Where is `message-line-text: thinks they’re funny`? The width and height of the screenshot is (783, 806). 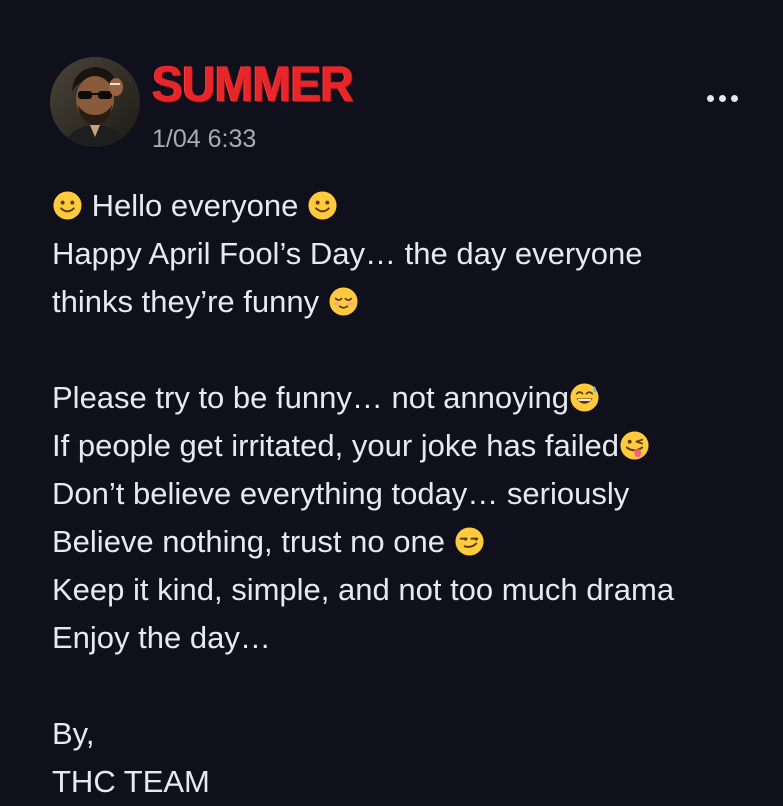 message-line-text: thinks they’re funny is located at coordinates (186, 301).